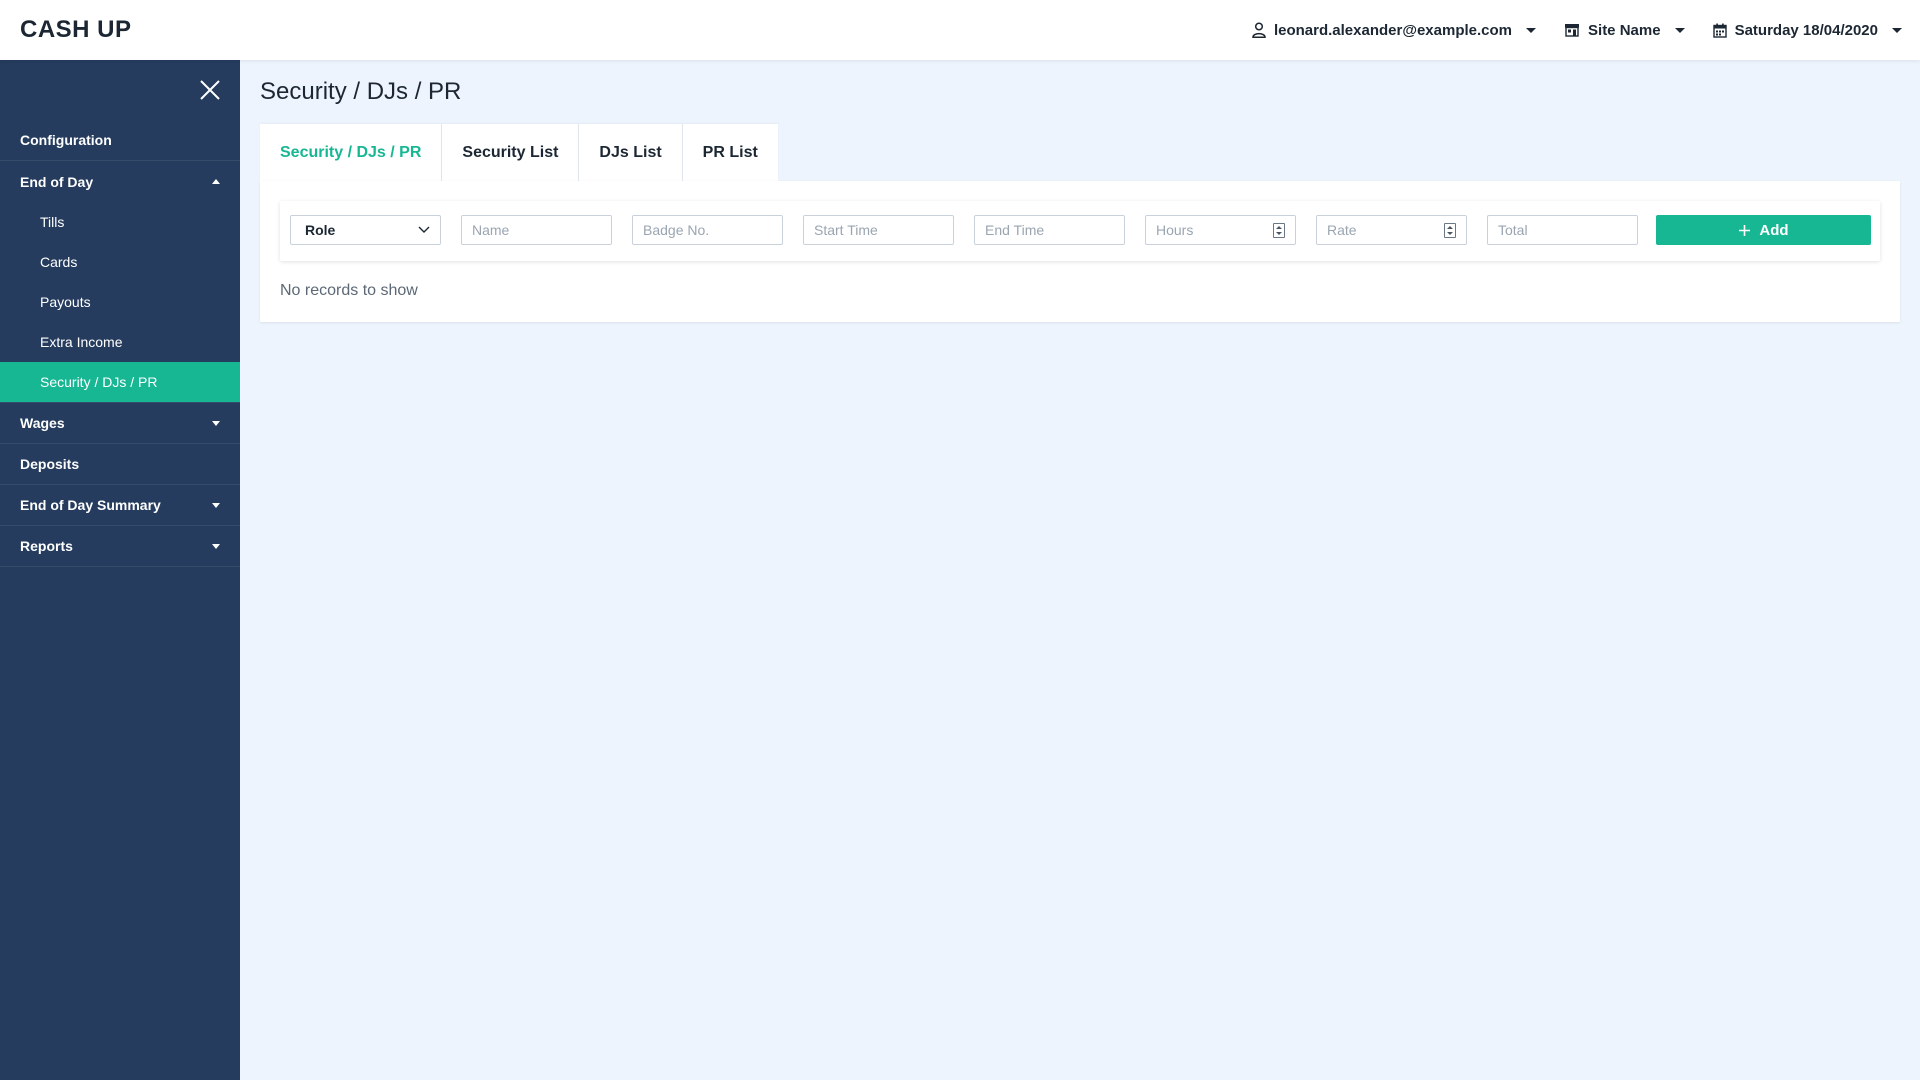 The image size is (1920, 1080). What do you see at coordinates (50, 464) in the screenshot?
I see `sidebar-item-label: Deposits` at bounding box center [50, 464].